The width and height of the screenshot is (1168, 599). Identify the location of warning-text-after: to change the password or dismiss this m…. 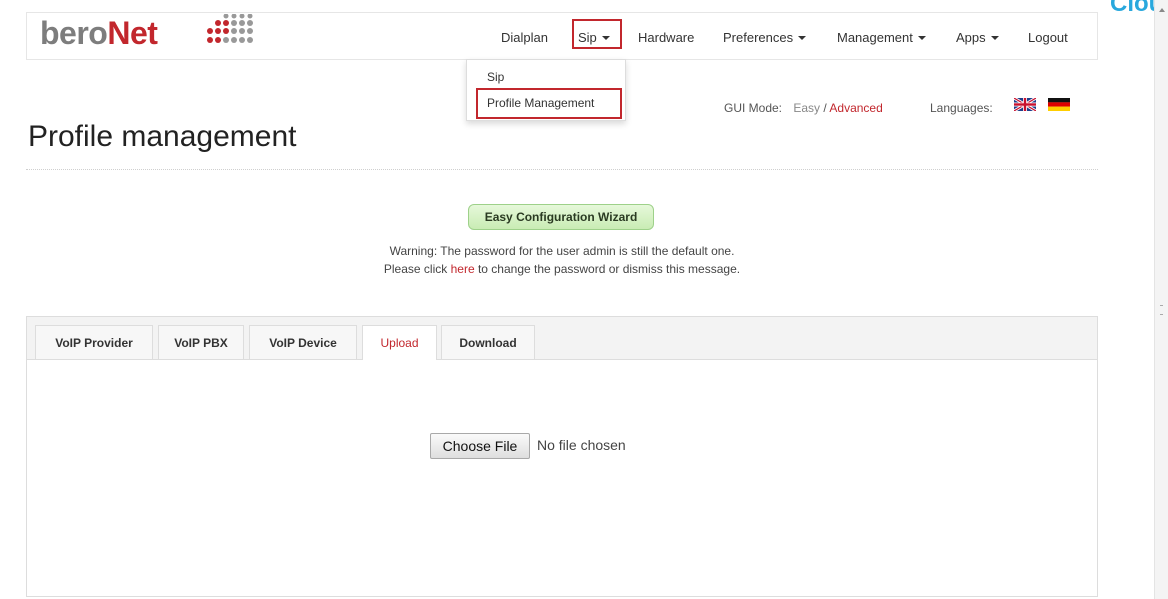
(607, 269).